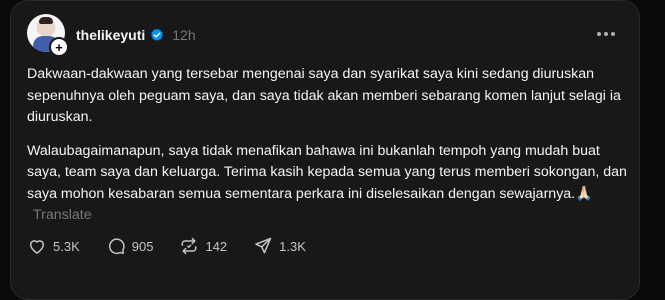 The width and height of the screenshot is (665, 300). I want to click on share-button: 1.3K, so click(279, 246).